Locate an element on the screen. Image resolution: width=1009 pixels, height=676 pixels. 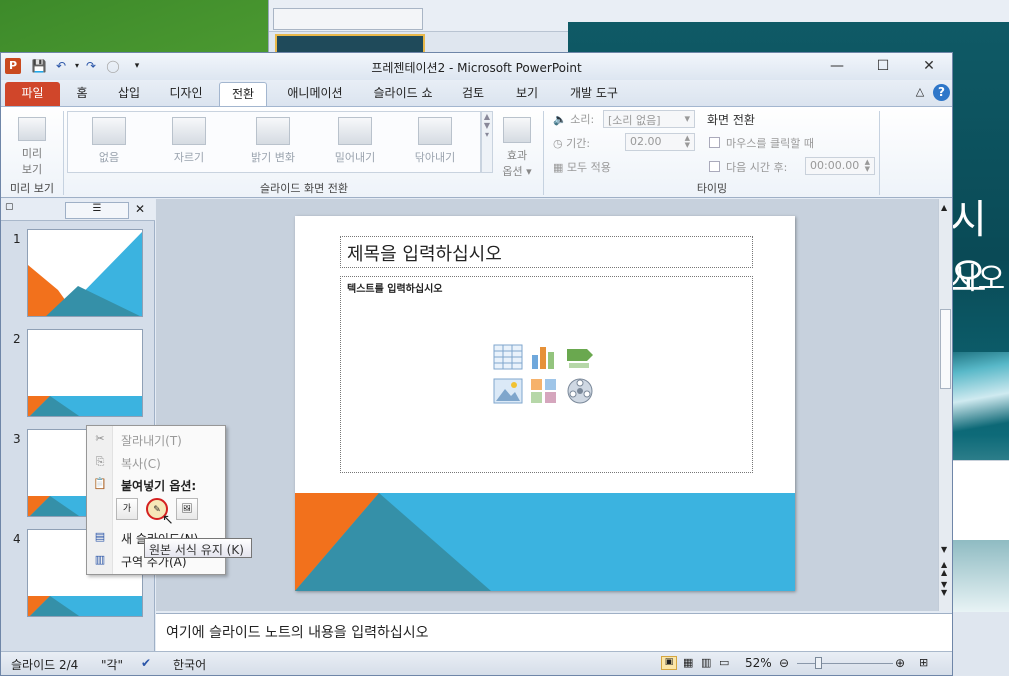
ribbon-divider is located at coordinates (879, 153).